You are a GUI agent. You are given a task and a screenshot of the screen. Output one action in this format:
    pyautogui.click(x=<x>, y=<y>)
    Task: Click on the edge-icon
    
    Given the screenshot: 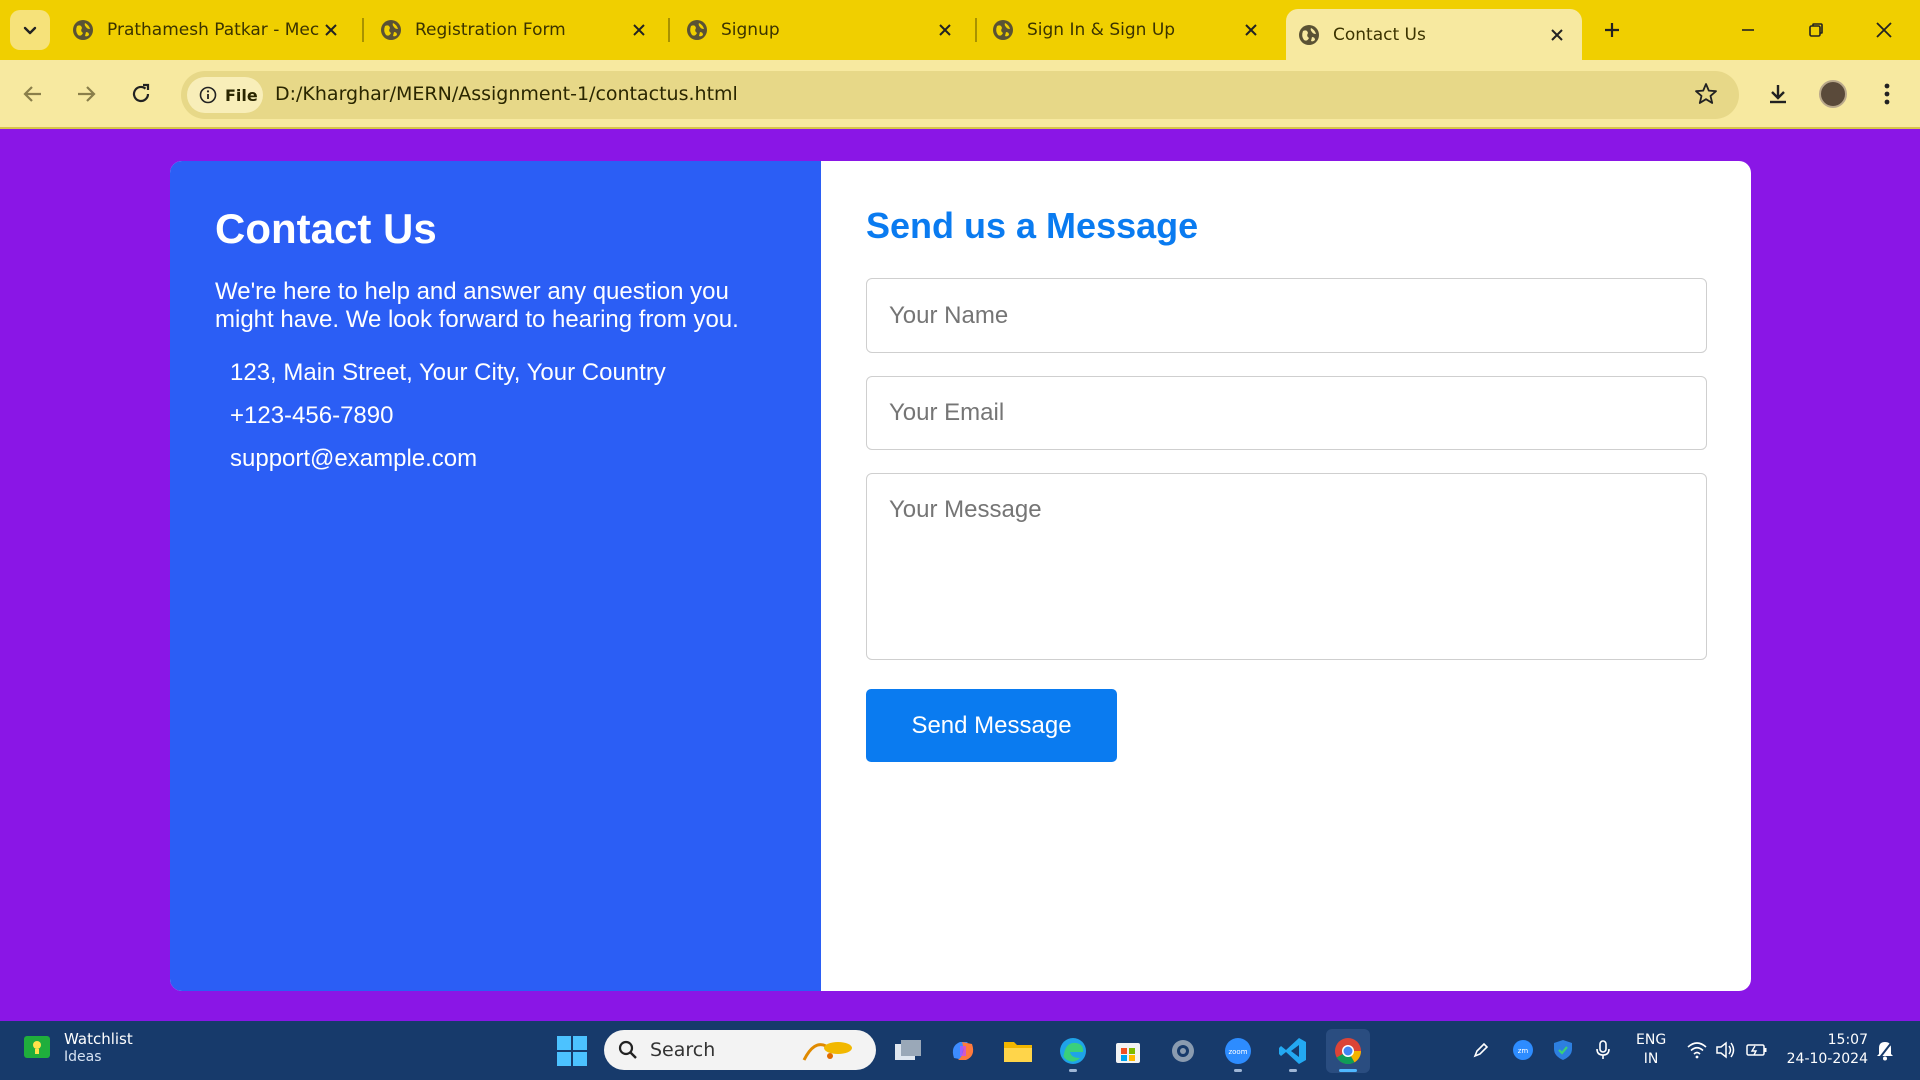 What is the action you would take?
    pyautogui.click(x=1073, y=1051)
    